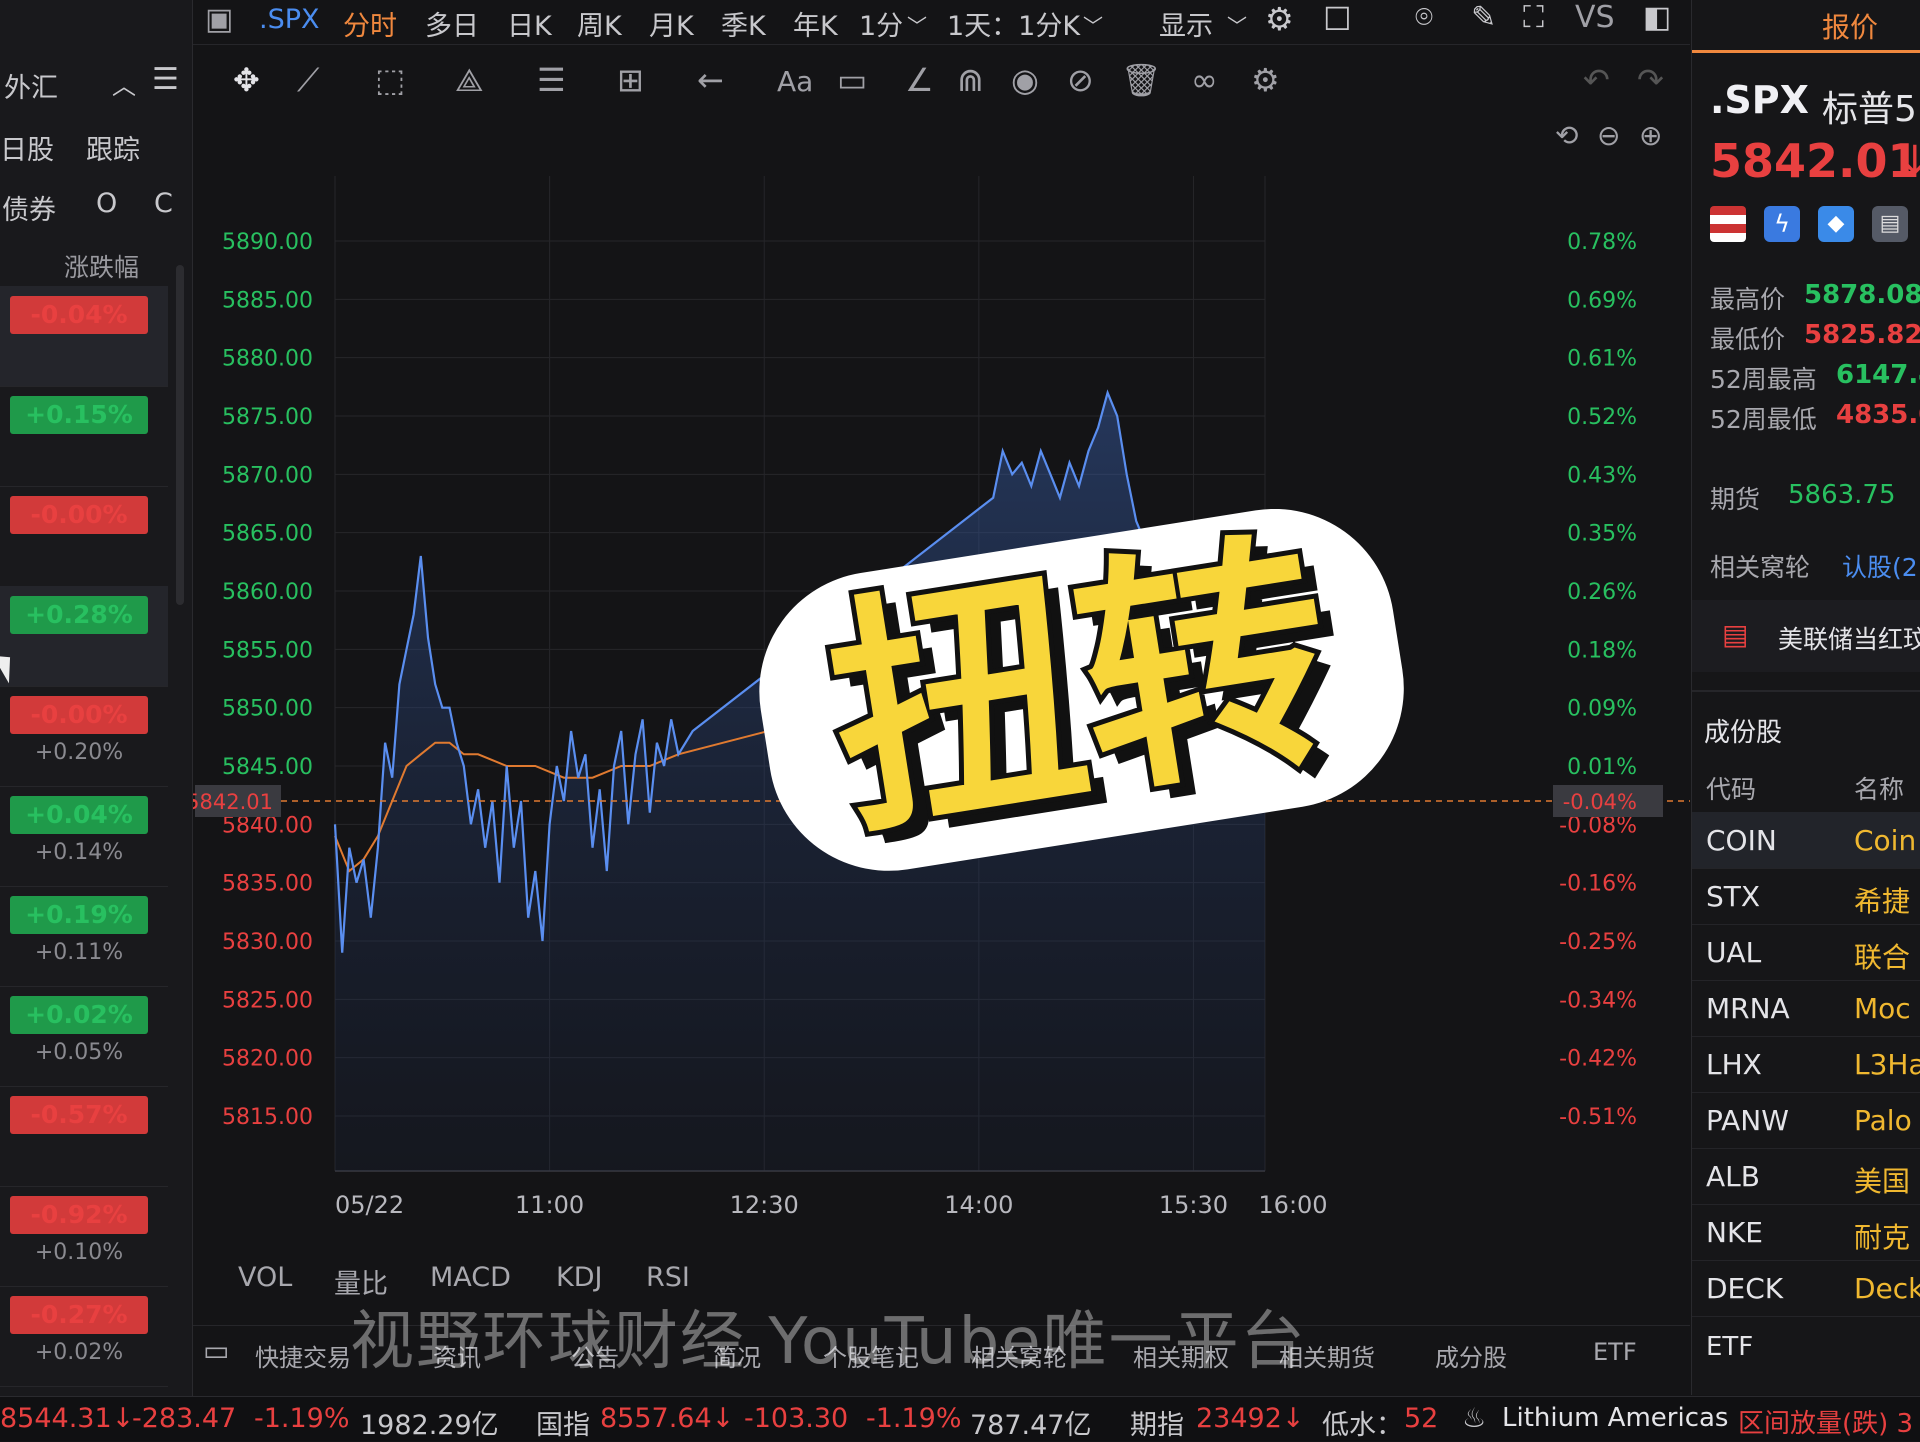 The width and height of the screenshot is (1920, 1442). I want to click on warrants-link: 认股(2, so click(1880, 566).